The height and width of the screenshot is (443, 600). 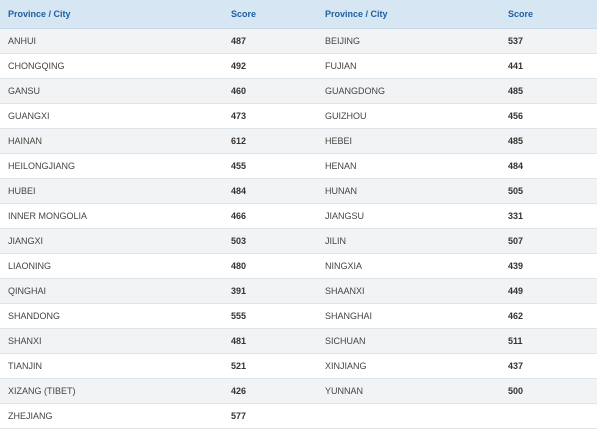 What do you see at coordinates (111, 341) in the screenshot?
I see `province-name: SHANXI` at bounding box center [111, 341].